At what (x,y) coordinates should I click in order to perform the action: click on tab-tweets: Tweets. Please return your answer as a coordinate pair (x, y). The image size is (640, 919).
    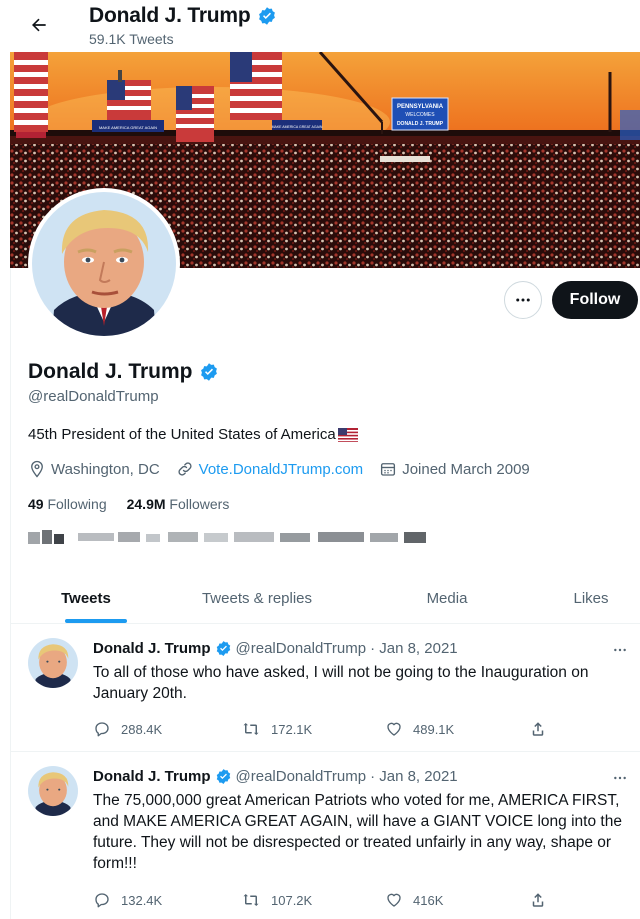
    Looking at the image, I should click on (86, 598).